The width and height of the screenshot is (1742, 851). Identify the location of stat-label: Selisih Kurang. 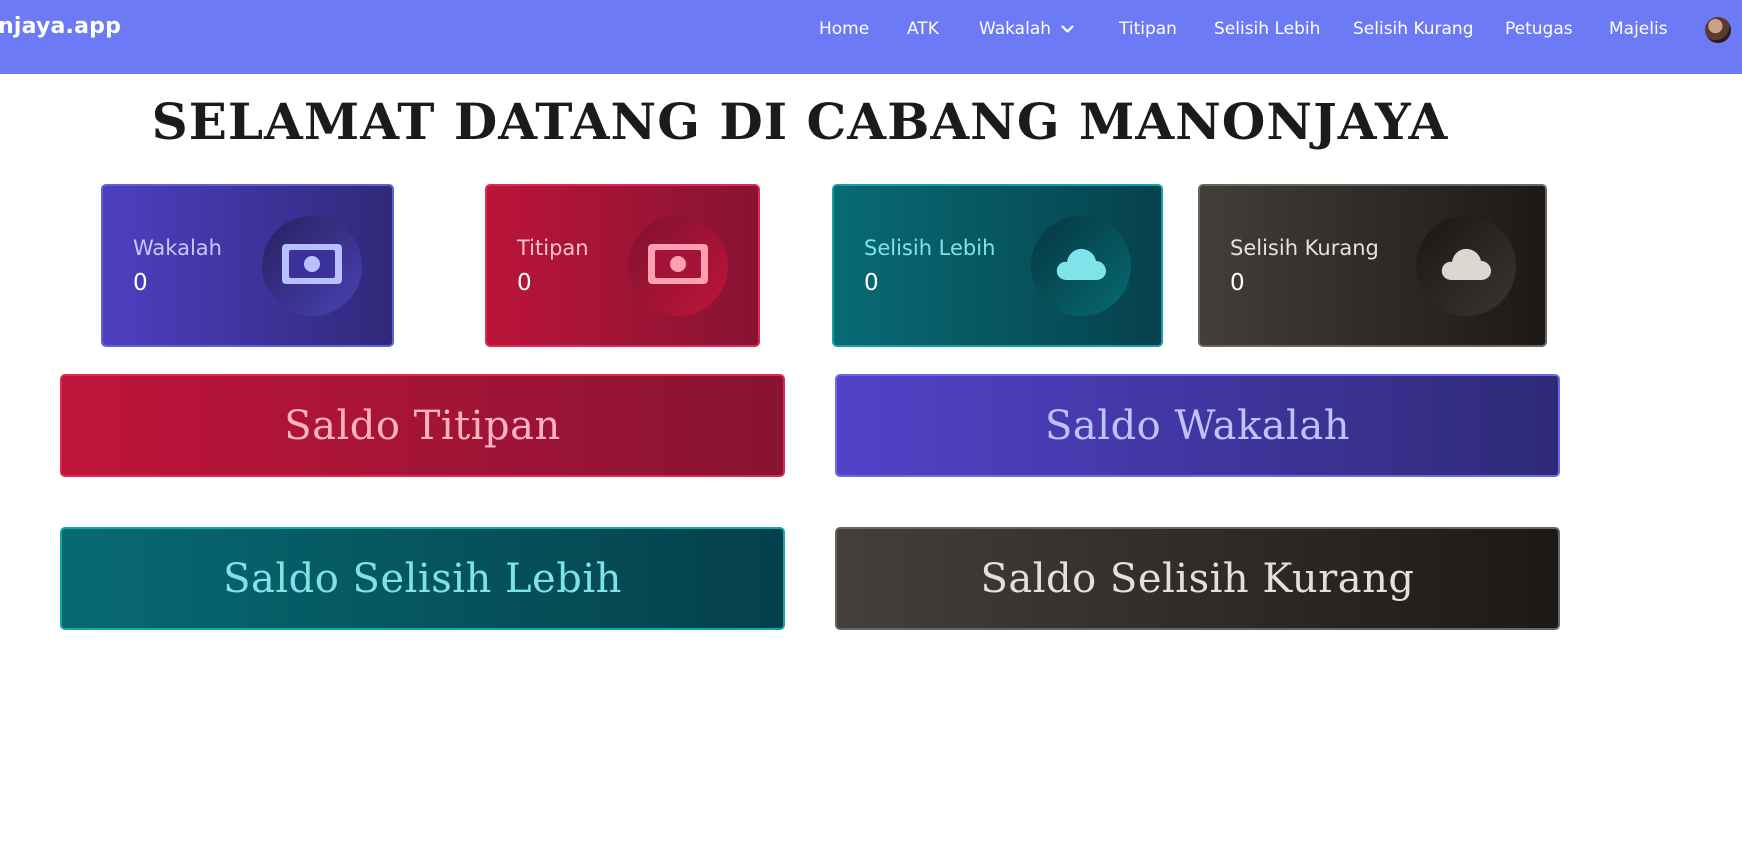
(1304, 248).